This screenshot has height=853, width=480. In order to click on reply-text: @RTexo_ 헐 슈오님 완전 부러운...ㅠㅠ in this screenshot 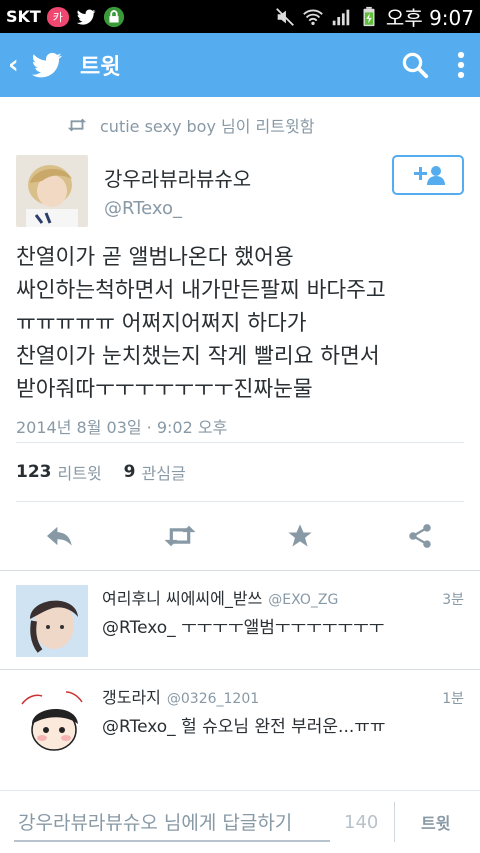, I will do `click(244, 727)`.